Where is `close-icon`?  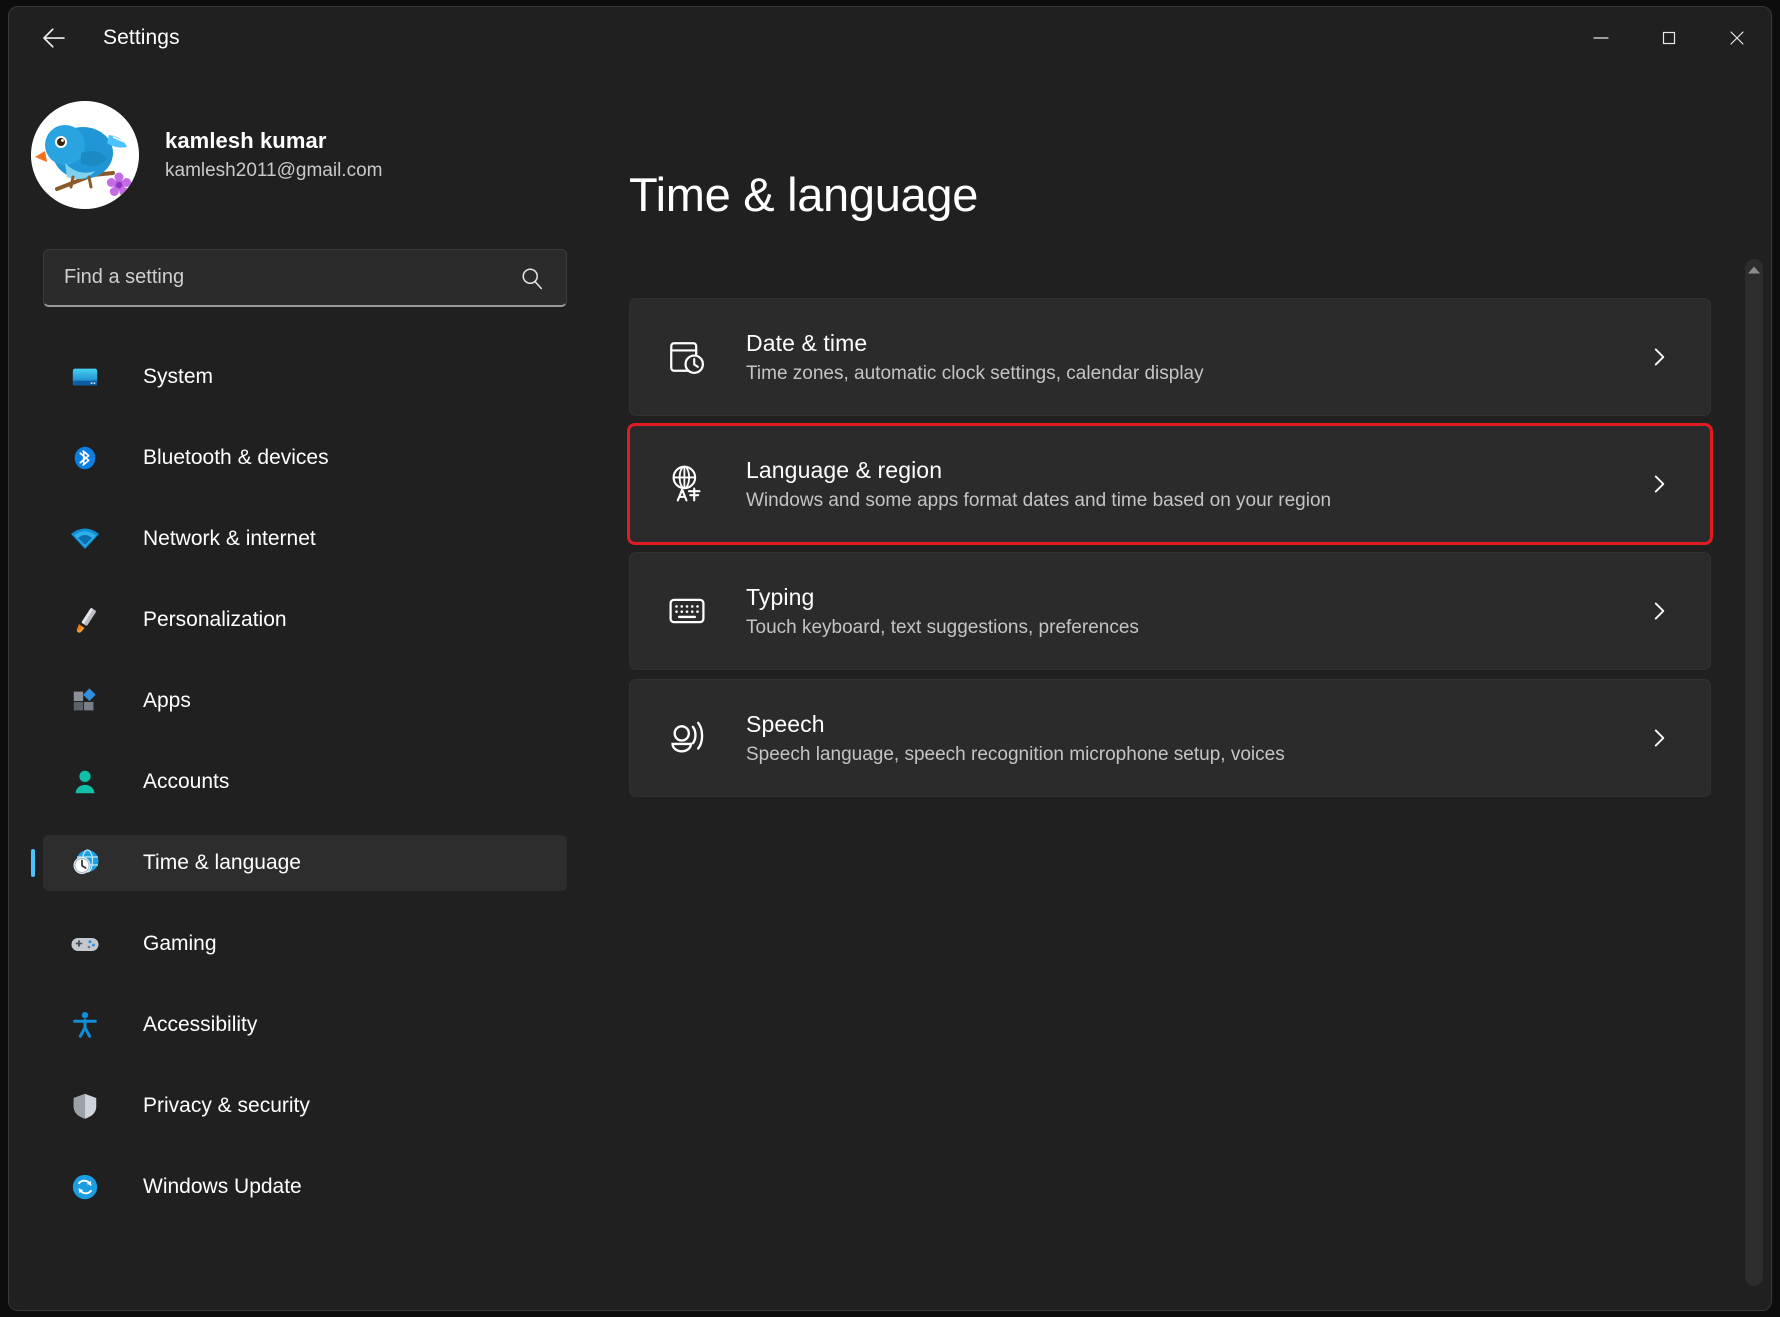 close-icon is located at coordinates (1737, 38).